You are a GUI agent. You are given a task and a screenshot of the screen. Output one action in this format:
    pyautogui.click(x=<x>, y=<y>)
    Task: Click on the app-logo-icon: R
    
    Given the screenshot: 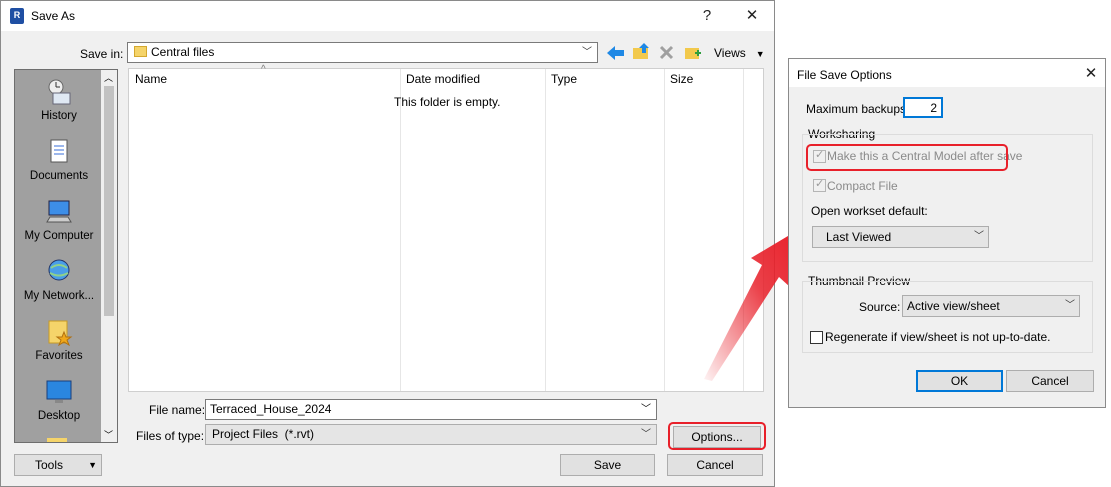 What is the action you would take?
    pyautogui.click(x=17, y=16)
    